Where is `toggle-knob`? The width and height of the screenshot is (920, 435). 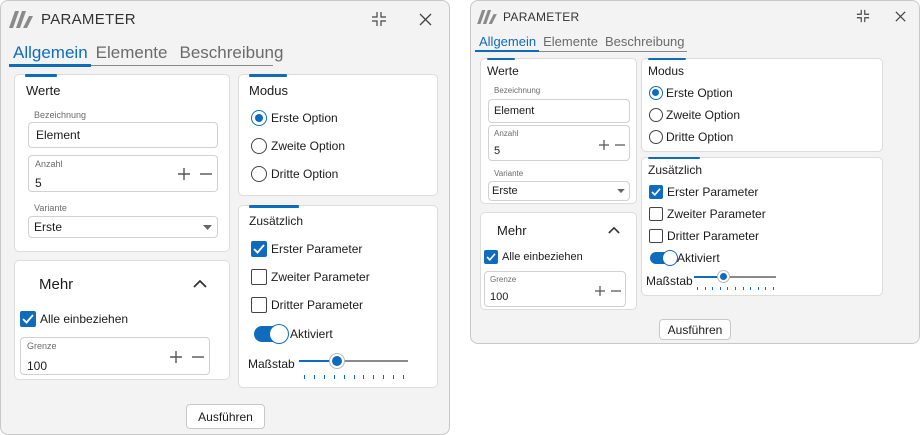 toggle-knob is located at coordinates (670, 258).